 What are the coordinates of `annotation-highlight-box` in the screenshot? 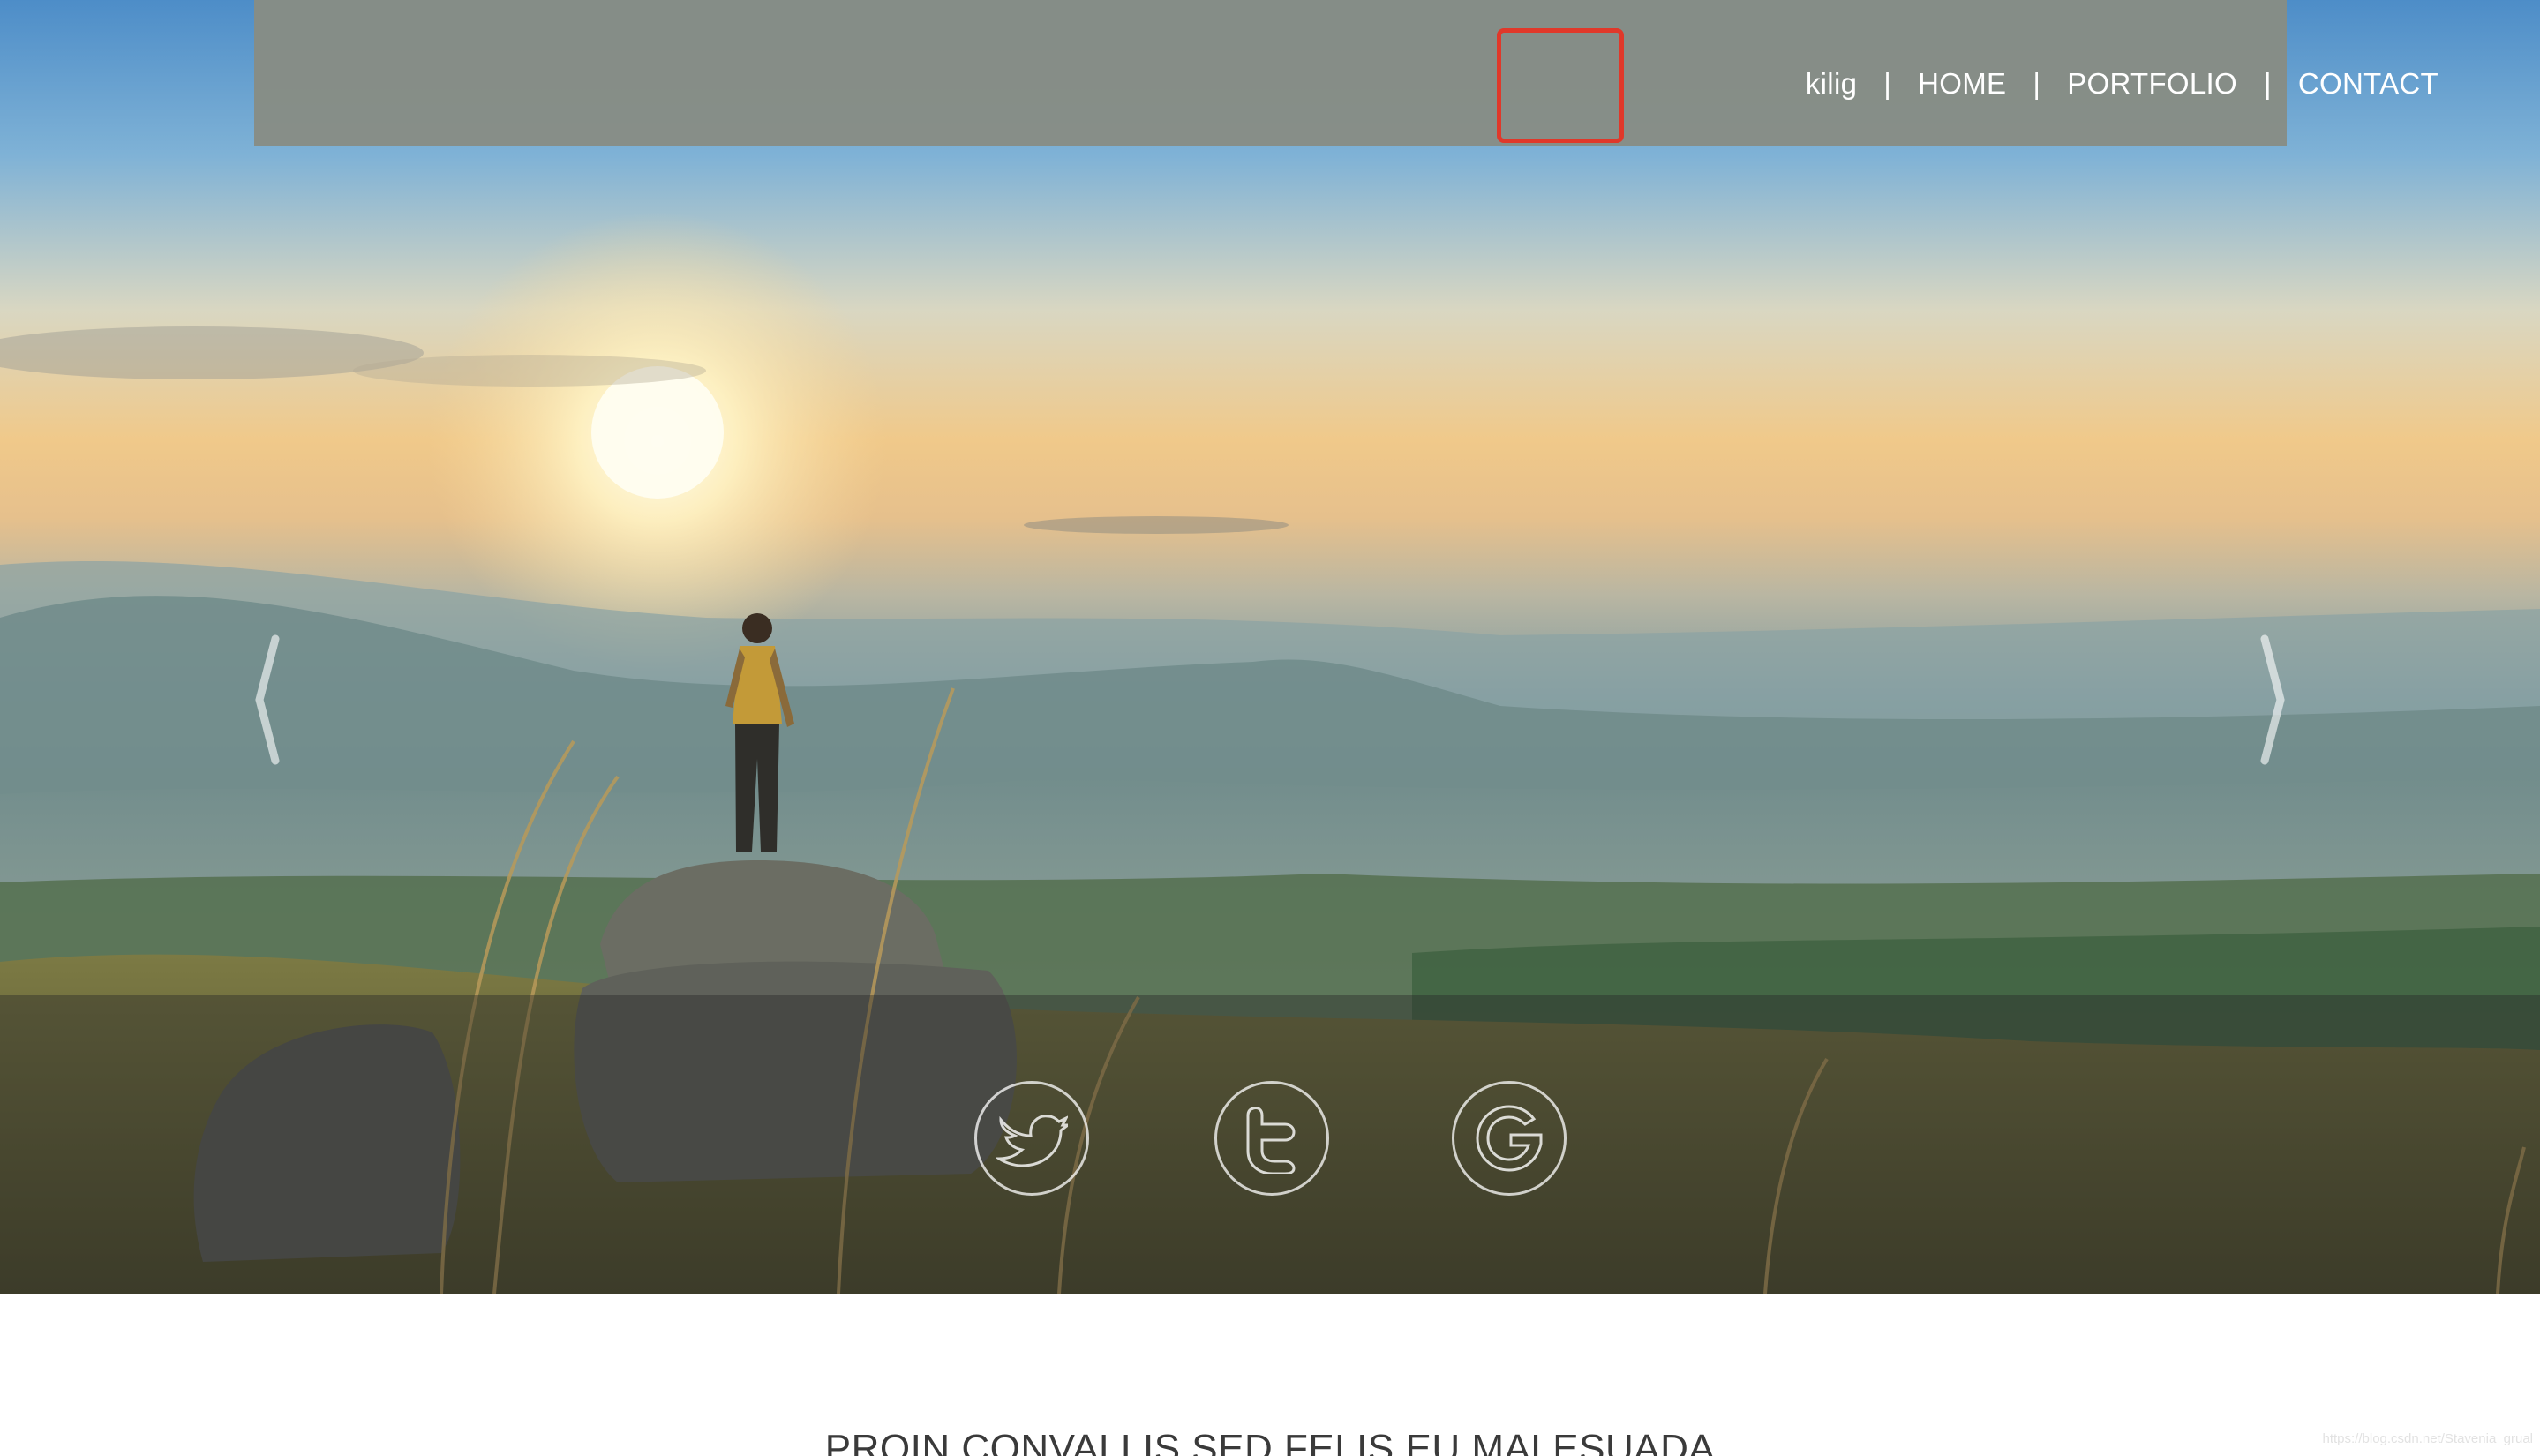 It's located at (1560, 85).